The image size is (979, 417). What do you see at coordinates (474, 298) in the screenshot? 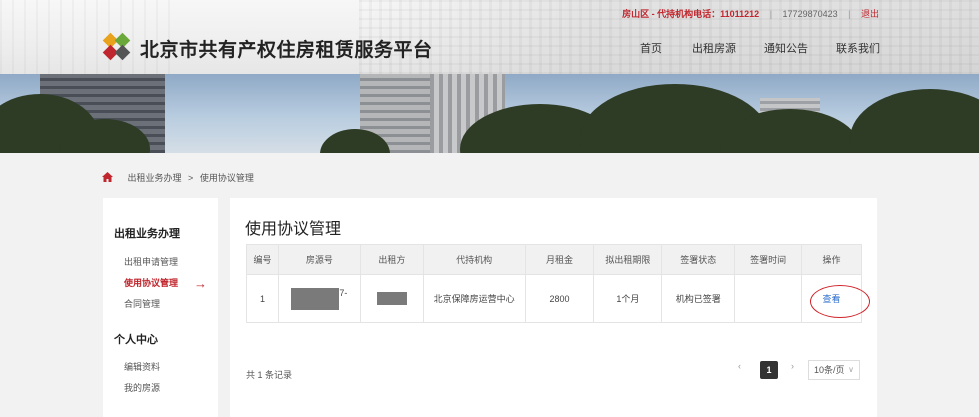
I see `cell-agency: 北京保障房运营中心` at bounding box center [474, 298].